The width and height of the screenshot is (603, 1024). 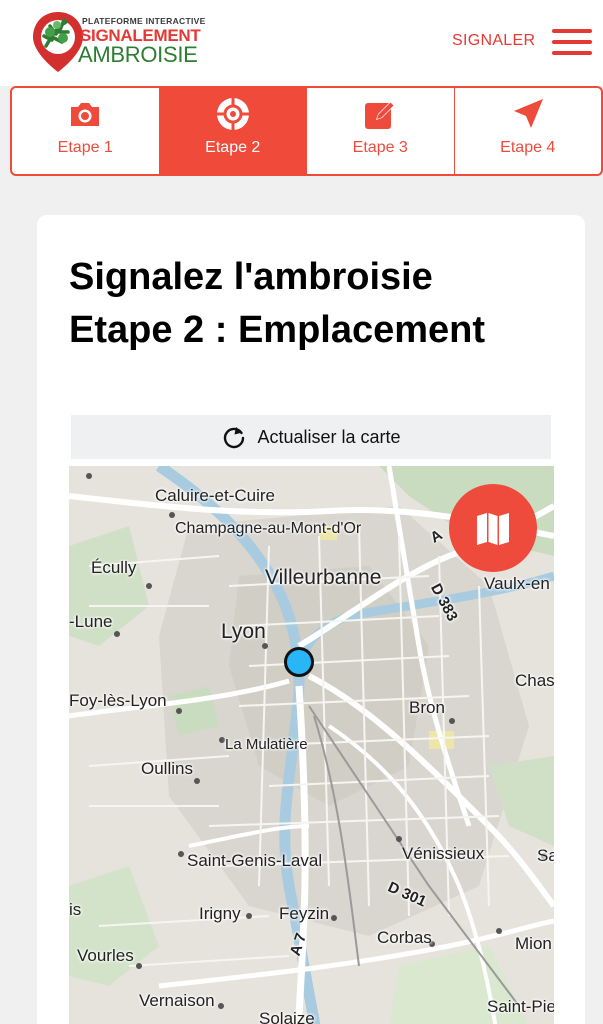 I want to click on step-label: Etape 4, so click(x=528, y=147).